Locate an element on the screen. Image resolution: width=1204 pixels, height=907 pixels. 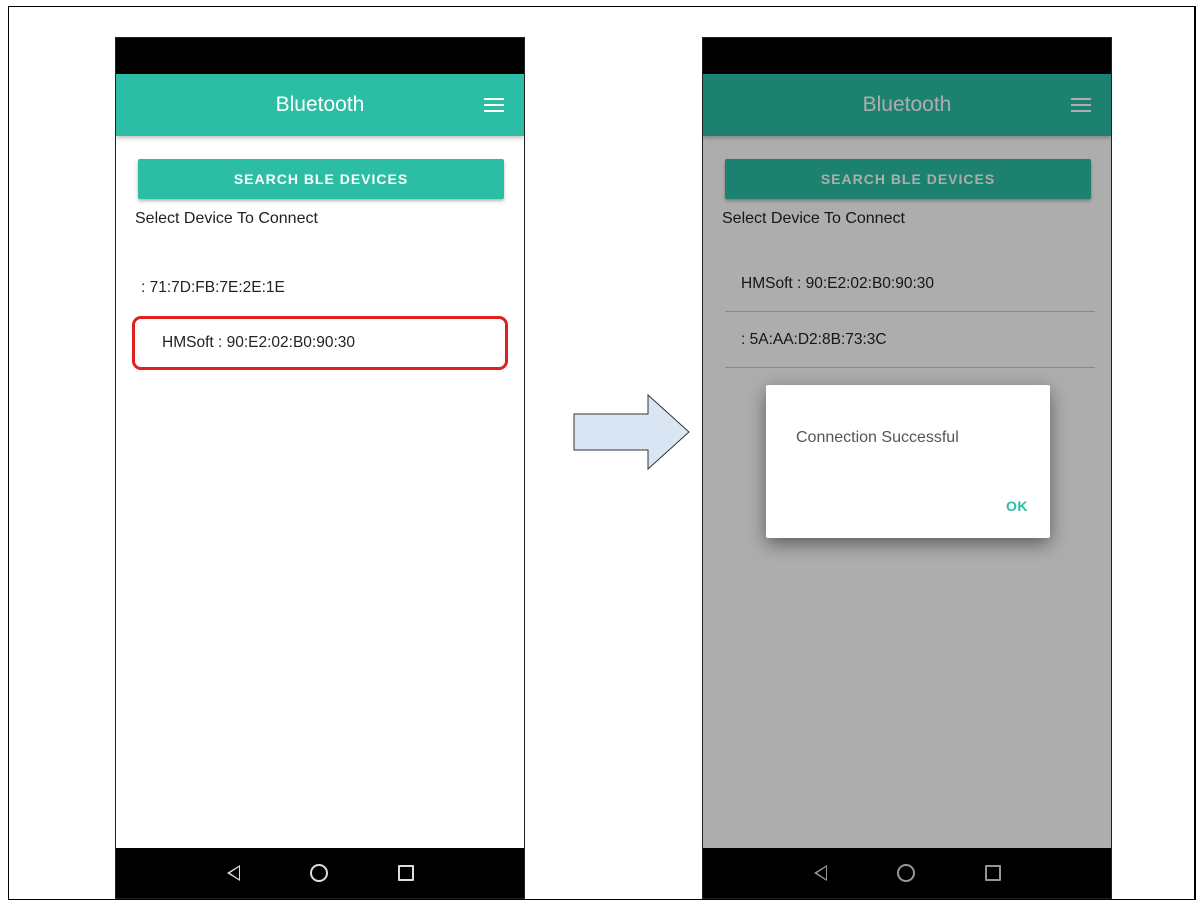
status-bar is located at coordinates (320, 56).